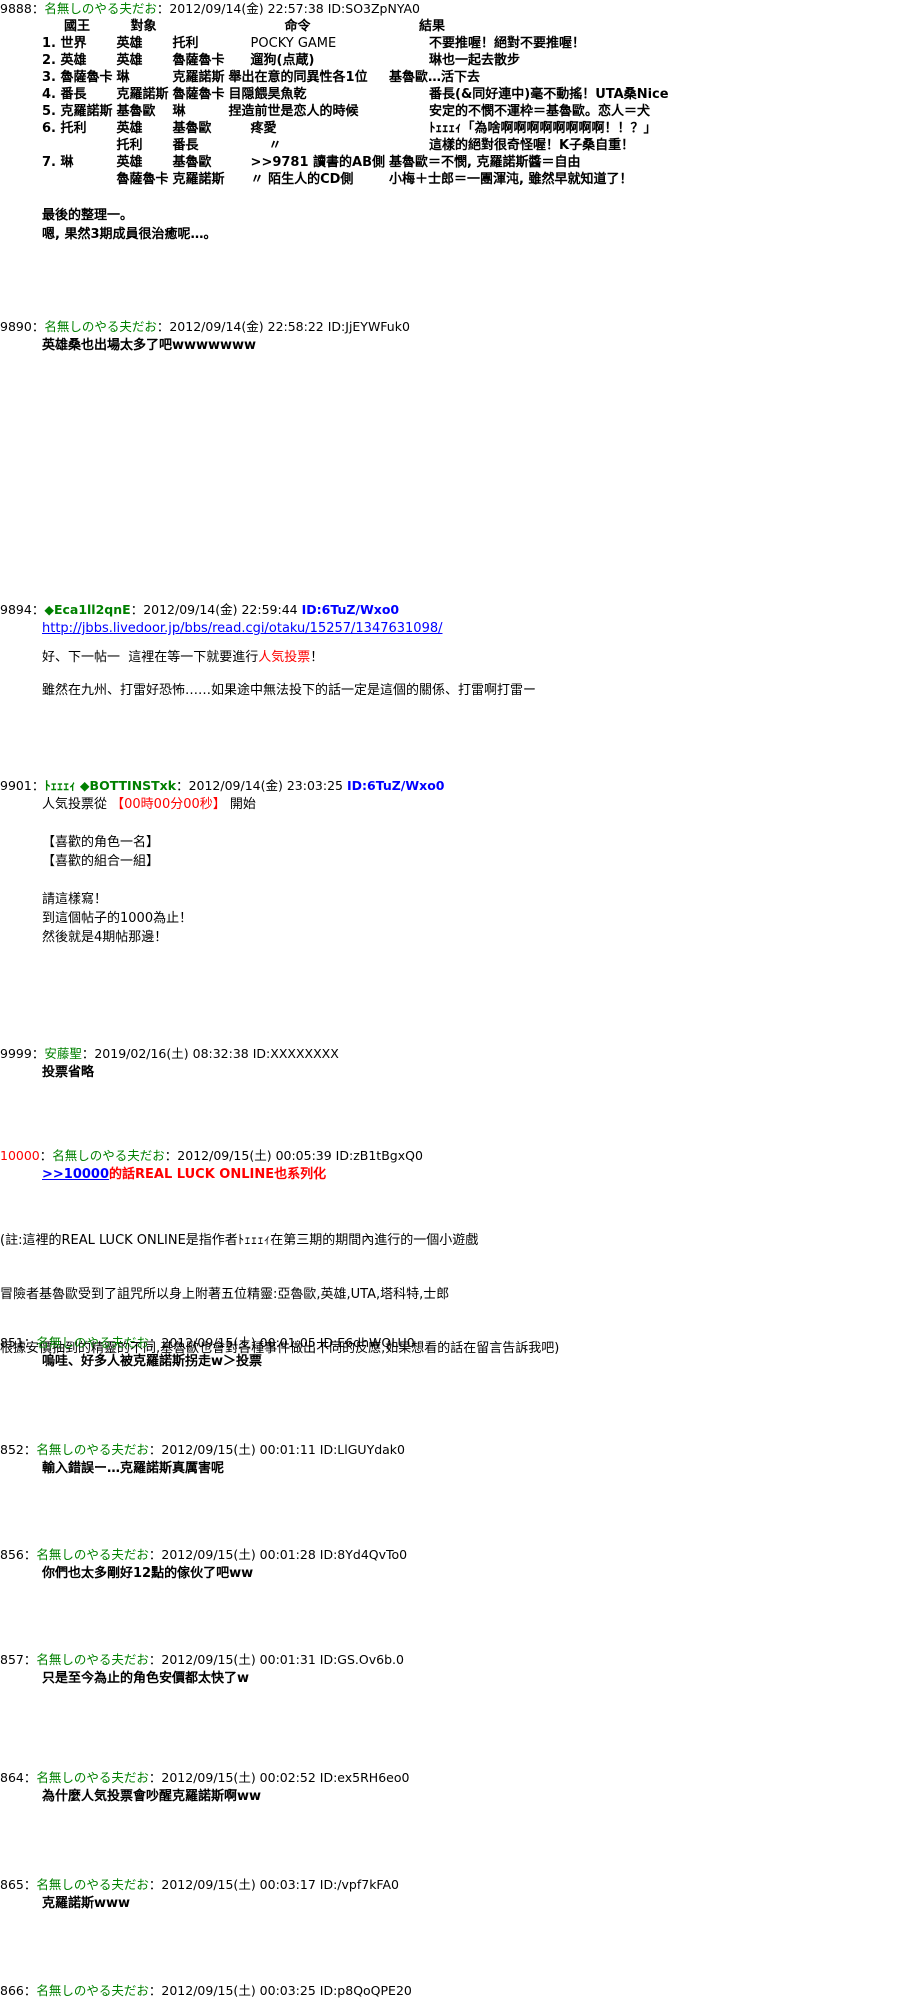 The width and height of the screenshot is (900, 2000). I want to click on post-number: 10000, so click(20, 1155).